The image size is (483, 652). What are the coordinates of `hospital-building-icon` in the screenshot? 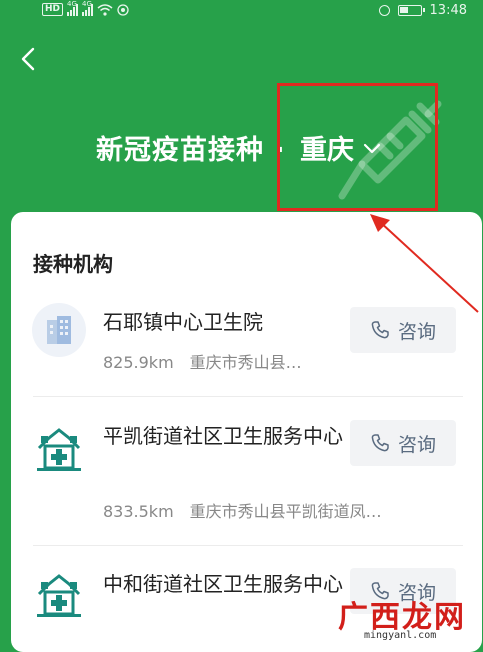 It's located at (59, 330).